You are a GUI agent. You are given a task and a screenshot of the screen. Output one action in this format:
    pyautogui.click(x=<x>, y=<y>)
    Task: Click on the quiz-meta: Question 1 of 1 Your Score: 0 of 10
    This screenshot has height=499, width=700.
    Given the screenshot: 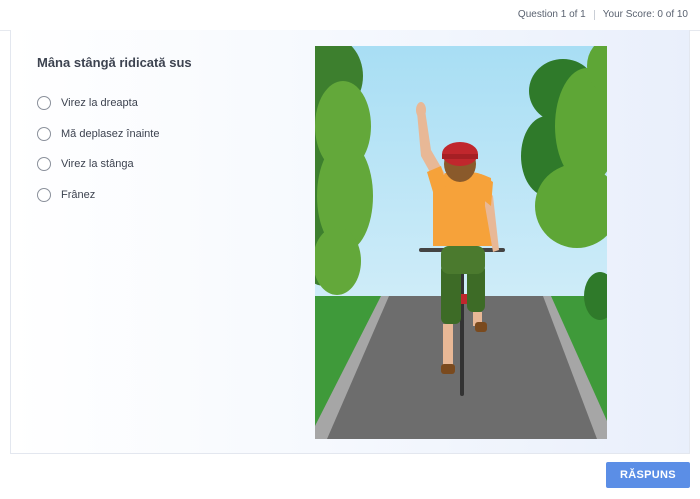 What is the action you would take?
    pyautogui.click(x=603, y=14)
    